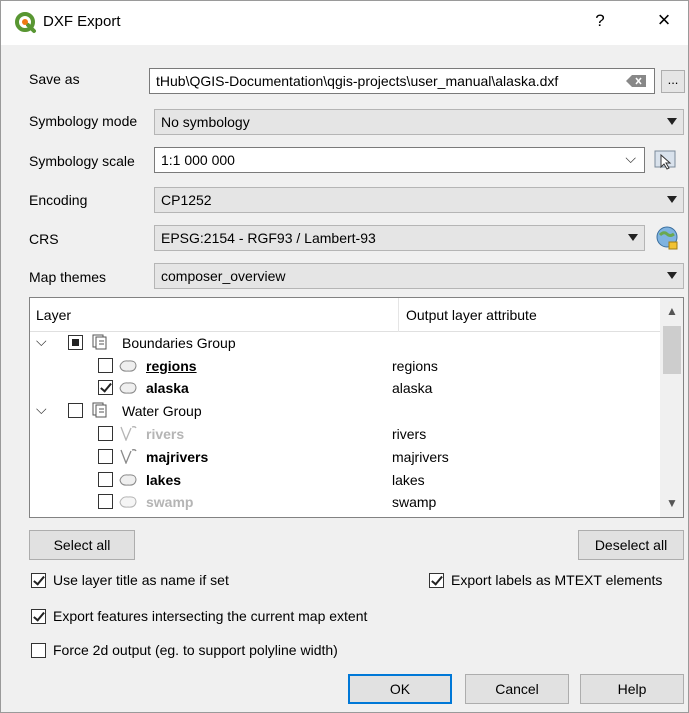 The image size is (689, 713). Describe the element at coordinates (412, 388) in the screenshot. I see `output-attribute: alaska` at that location.